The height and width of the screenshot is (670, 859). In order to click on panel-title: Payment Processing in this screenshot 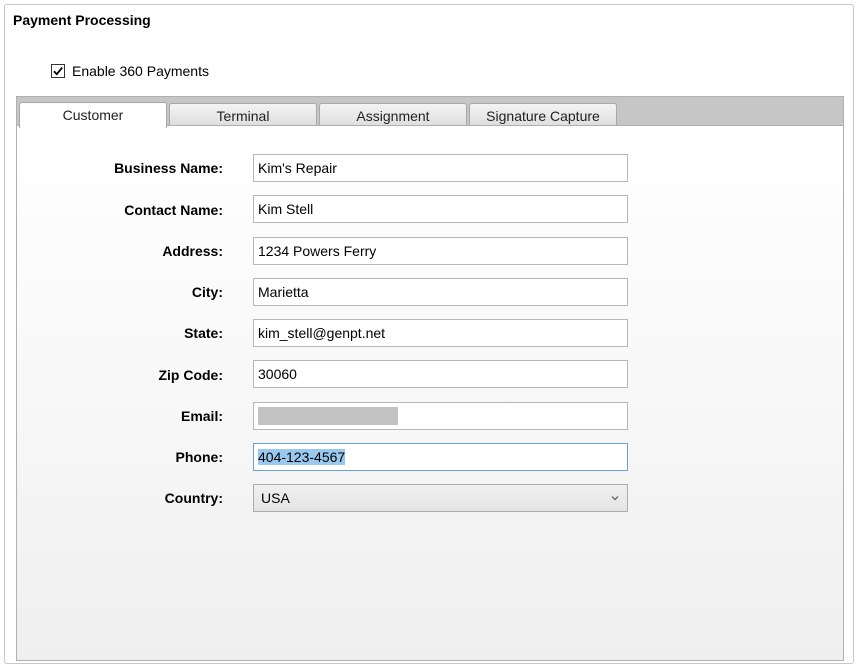, I will do `click(82, 20)`.